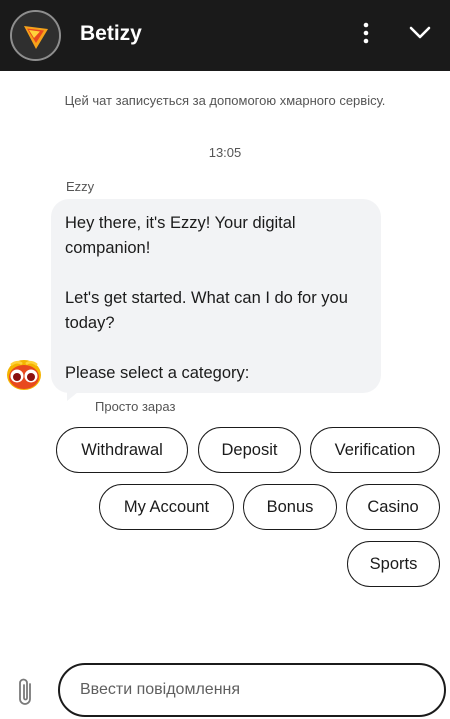 The image size is (450, 719). Describe the element at coordinates (166, 507) in the screenshot. I see `option-my-account-button: My Account` at that location.